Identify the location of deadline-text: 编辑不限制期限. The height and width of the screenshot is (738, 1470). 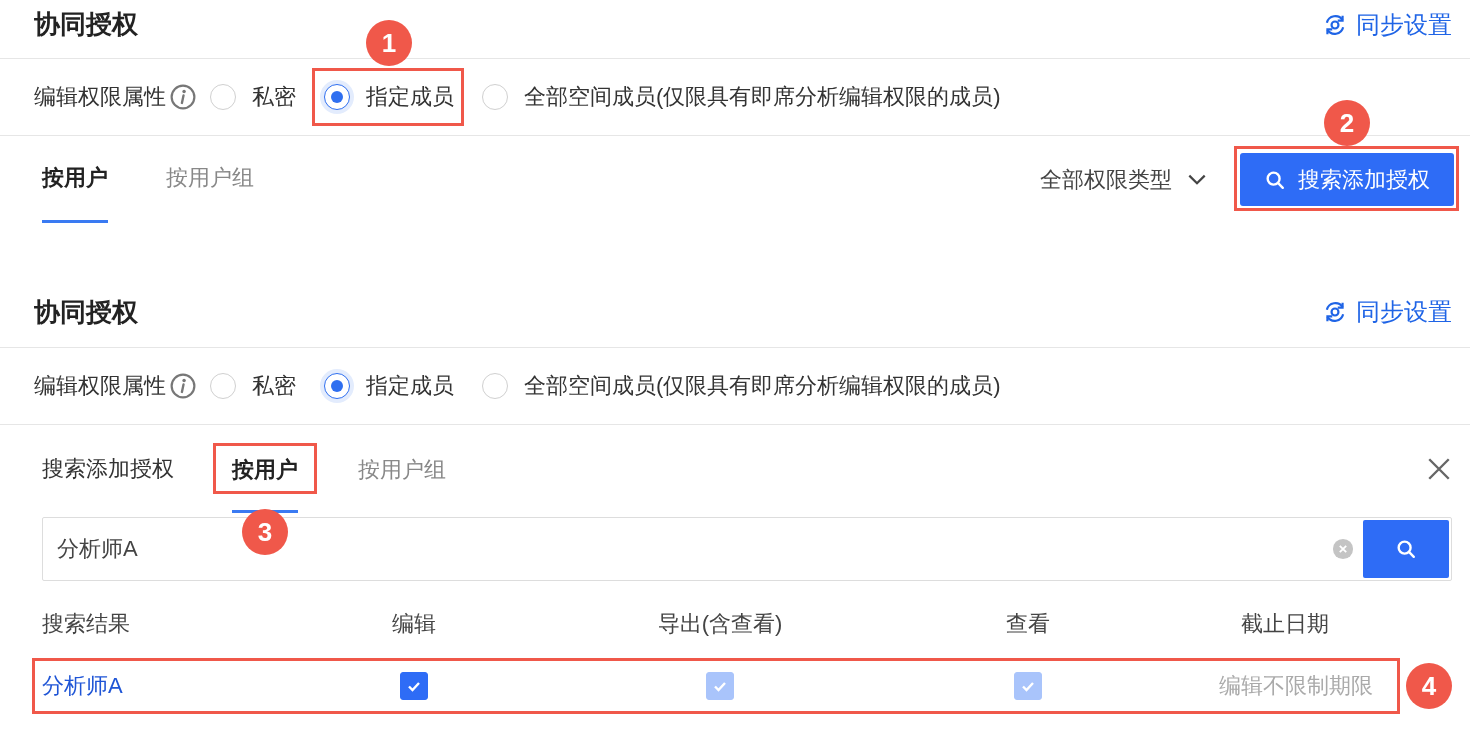
(1296, 686).